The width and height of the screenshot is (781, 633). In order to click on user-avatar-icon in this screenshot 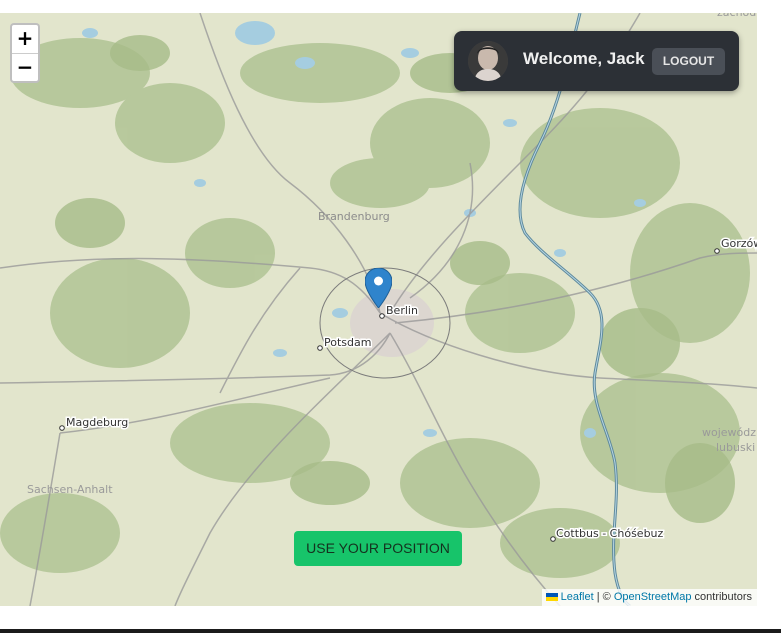, I will do `click(488, 61)`.